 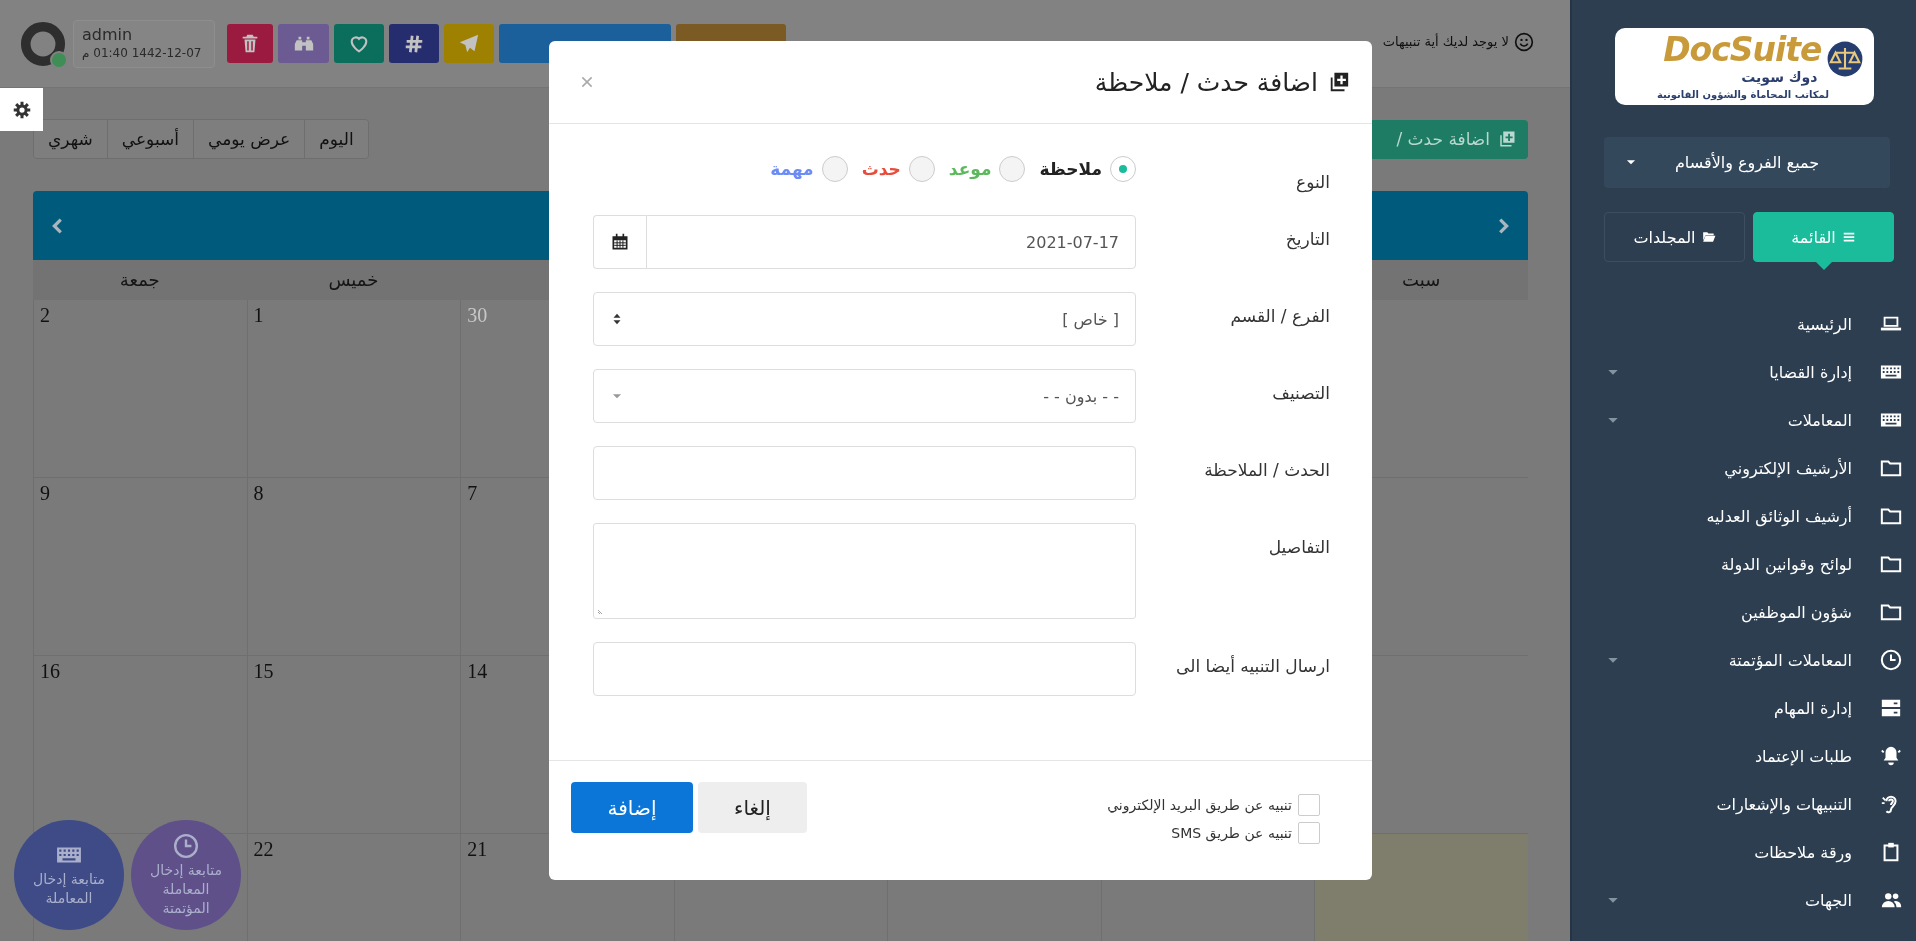 I want to click on close-button, so click(x=587, y=82).